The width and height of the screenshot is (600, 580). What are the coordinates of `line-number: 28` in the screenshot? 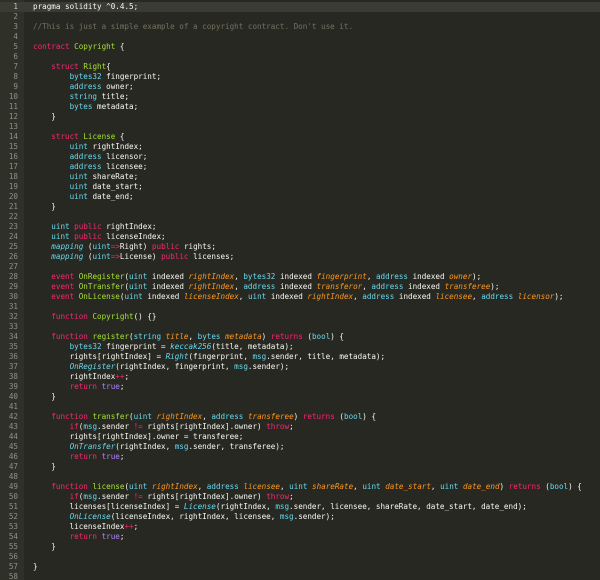 It's located at (13, 276).